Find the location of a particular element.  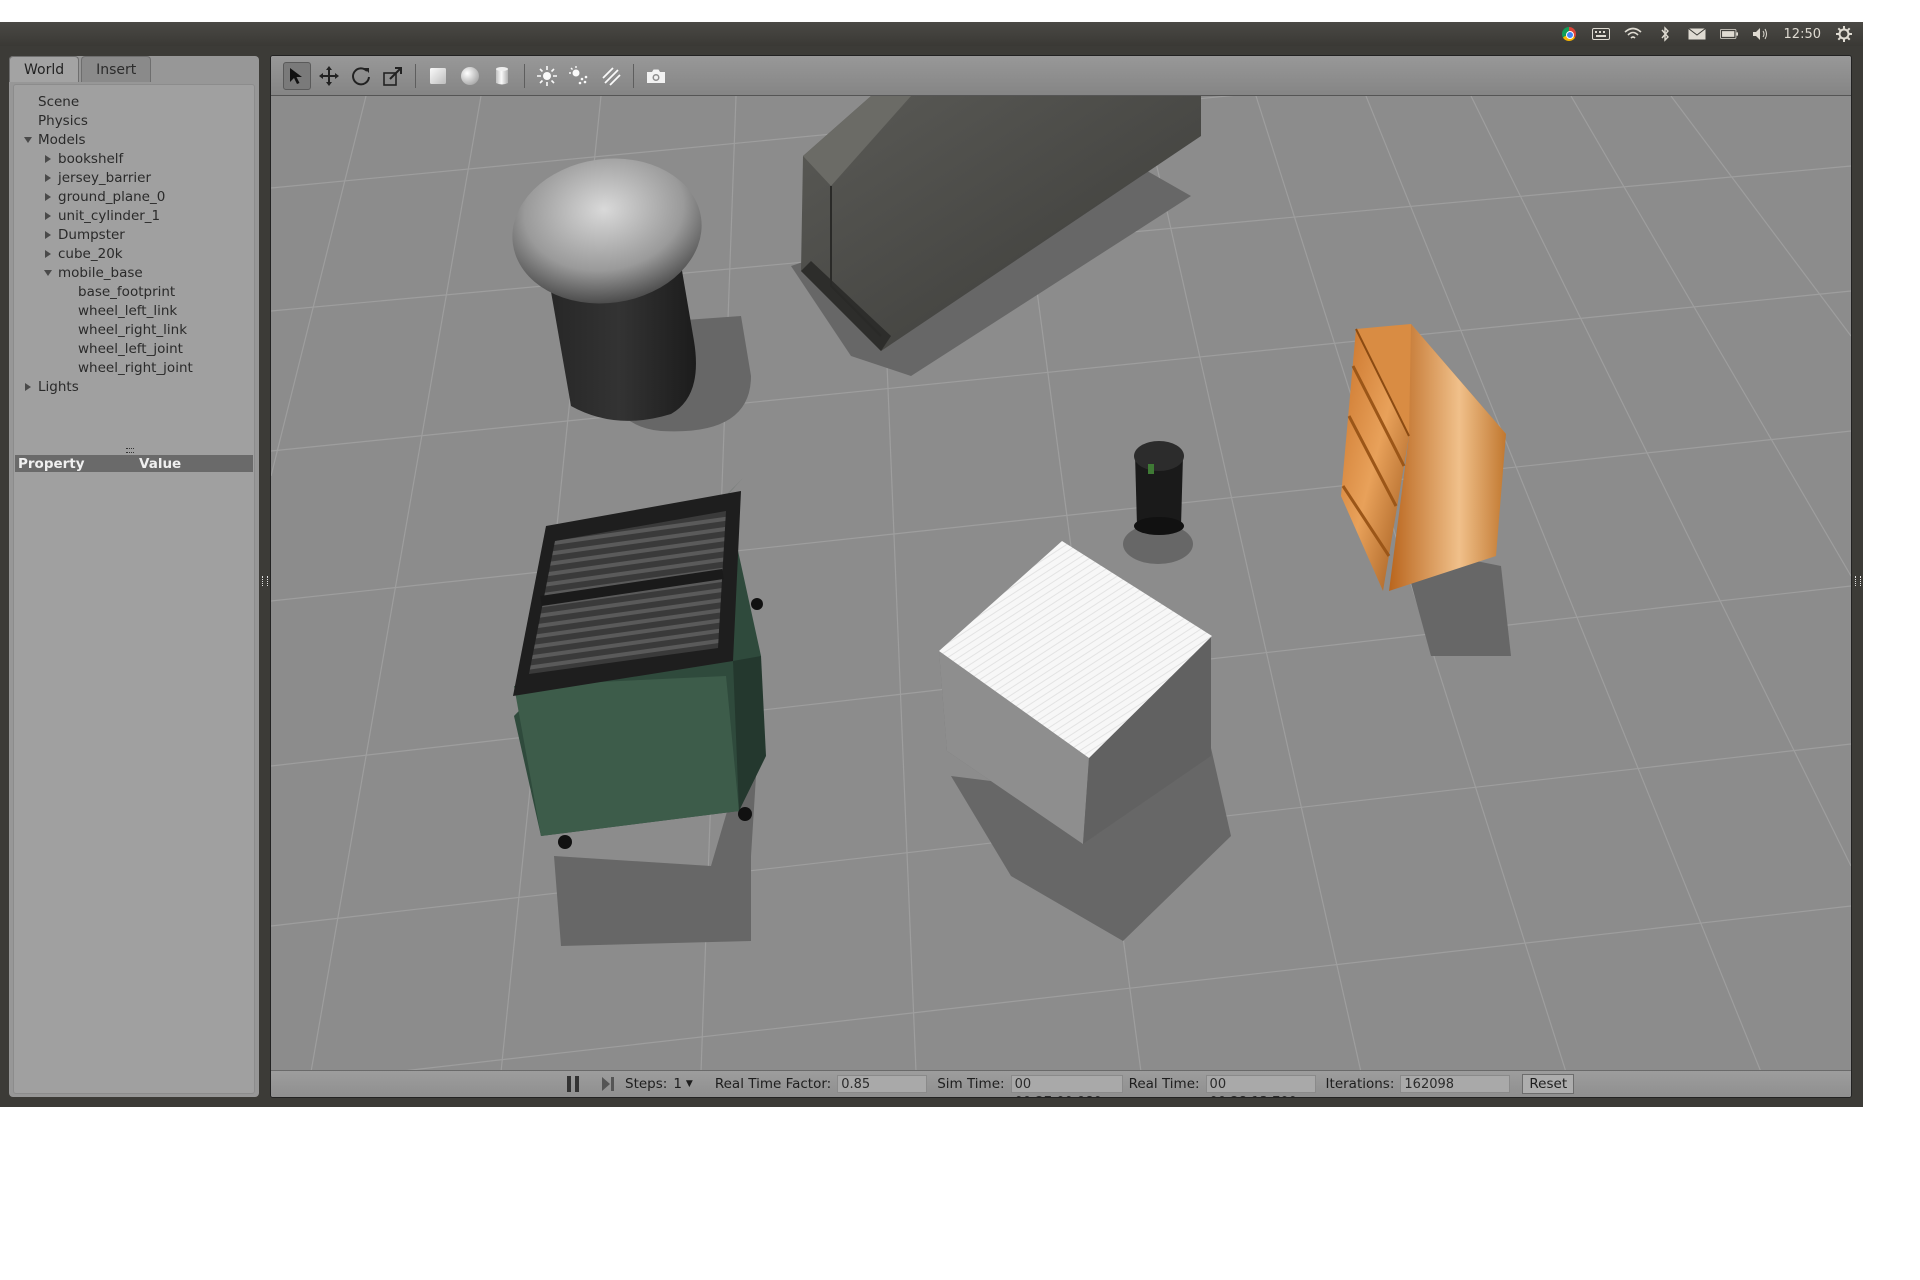

tree-item-label: Lights is located at coordinates (58, 387).